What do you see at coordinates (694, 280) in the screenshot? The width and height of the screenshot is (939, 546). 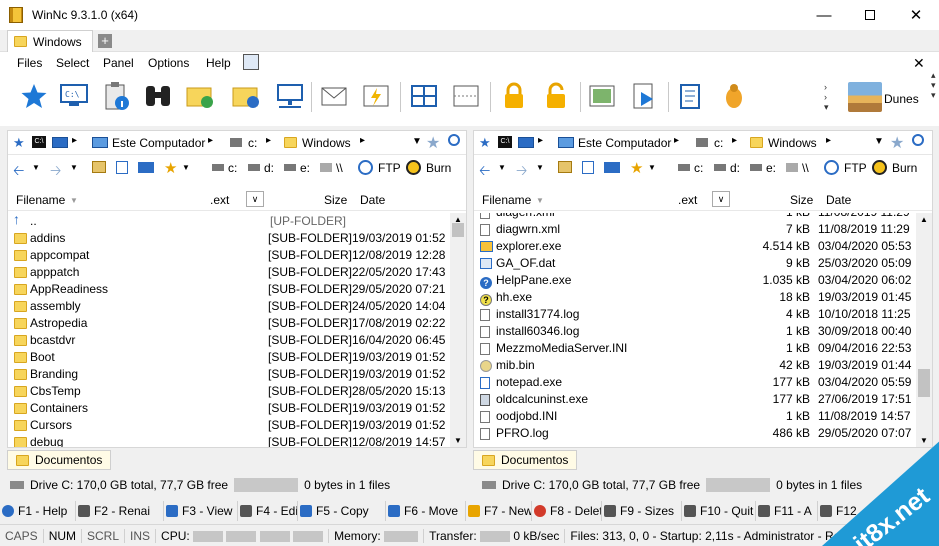 I see `file-row: ? HelpPane.exe 1.035 kB 03/04/2020 06:02` at bounding box center [694, 280].